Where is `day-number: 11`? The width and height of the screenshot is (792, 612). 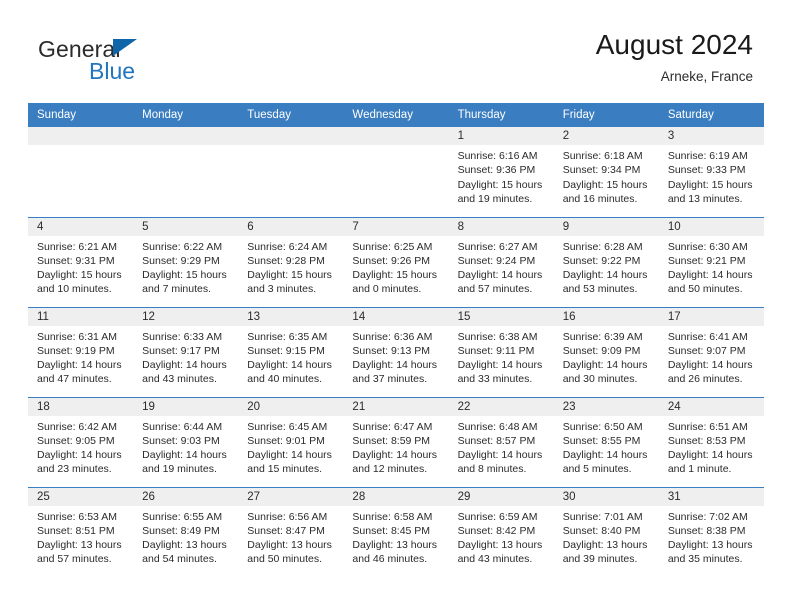
day-number: 11 is located at coordinates (81, 316).